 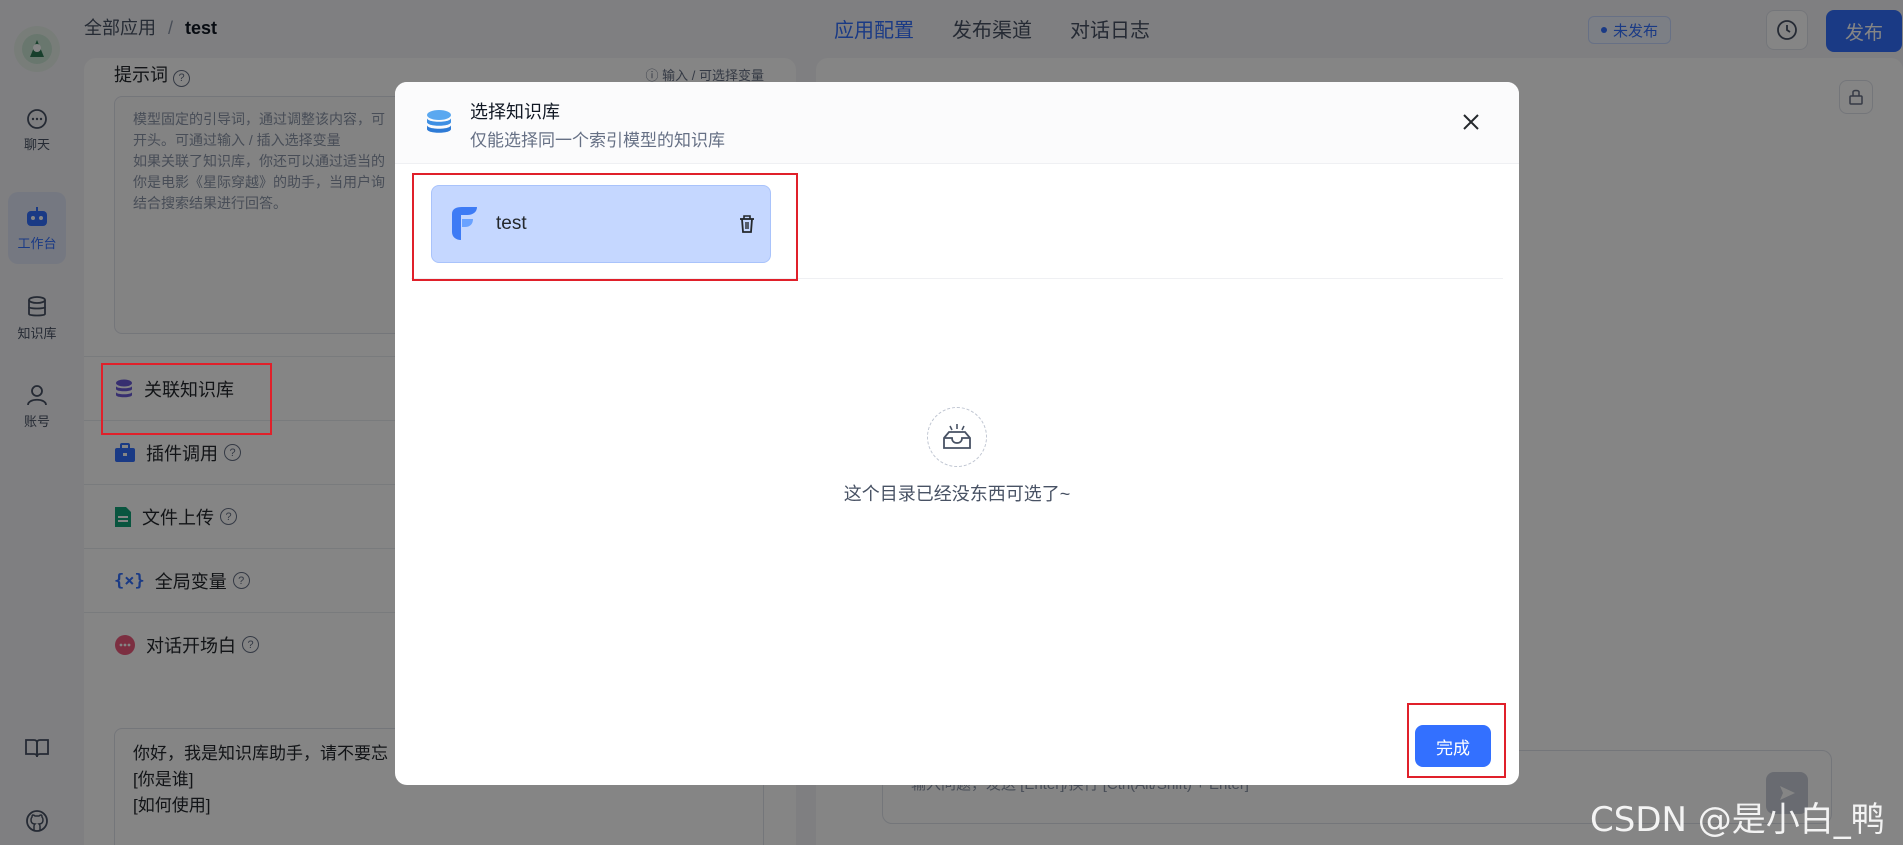 I want to click on close-button, so click(x=1471, y=122).